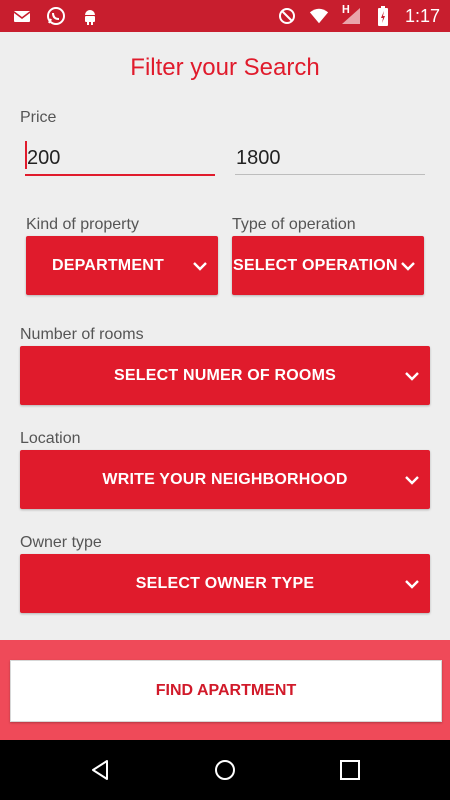 Image resolution: width=450 pixels, height=800 pixels. What do you see at coordinates (225, 67) in the screenshot?
I see `page-title: Filter your Search` at bounding box center [225, 67].